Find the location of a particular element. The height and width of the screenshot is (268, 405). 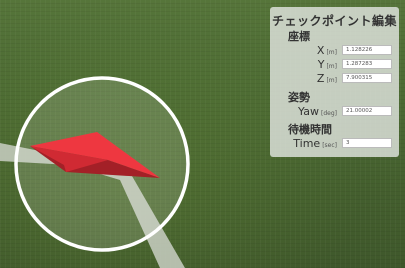

yaw-label: Yaw [deg] is located at coordinates (317, 111).